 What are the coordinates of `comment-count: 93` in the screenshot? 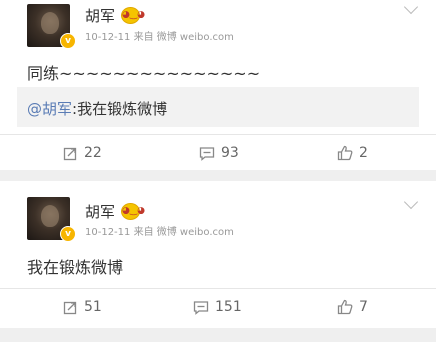 It's located at (230, 153).